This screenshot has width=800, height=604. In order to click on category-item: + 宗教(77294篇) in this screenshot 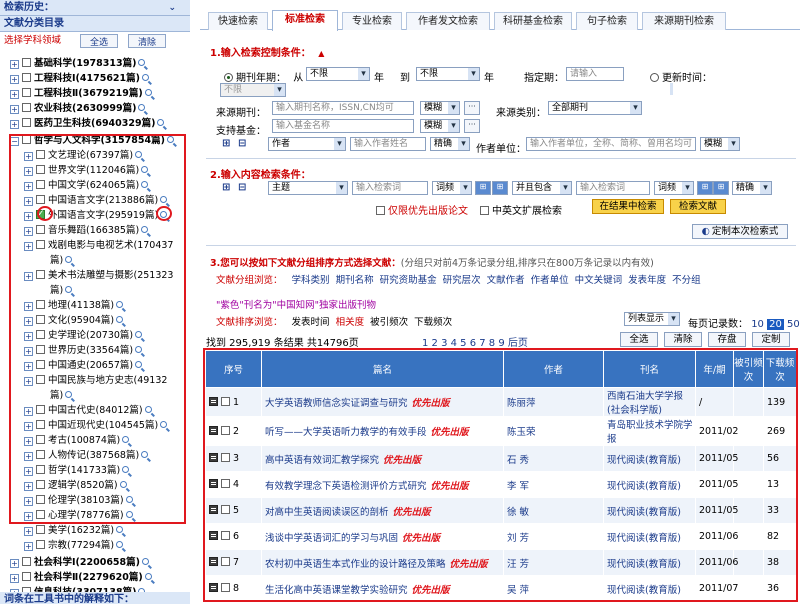, I will do `click(74, 545)`.